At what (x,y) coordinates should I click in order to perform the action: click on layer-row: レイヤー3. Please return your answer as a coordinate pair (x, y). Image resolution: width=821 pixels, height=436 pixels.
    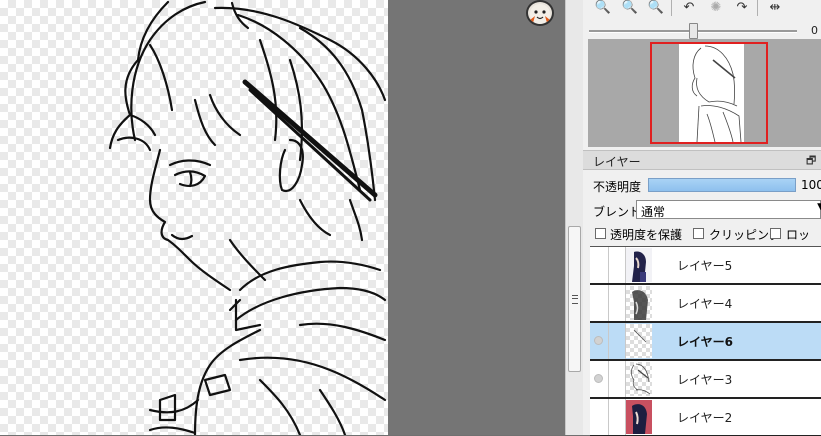
    Looking at the image, I should click on (705, 380).